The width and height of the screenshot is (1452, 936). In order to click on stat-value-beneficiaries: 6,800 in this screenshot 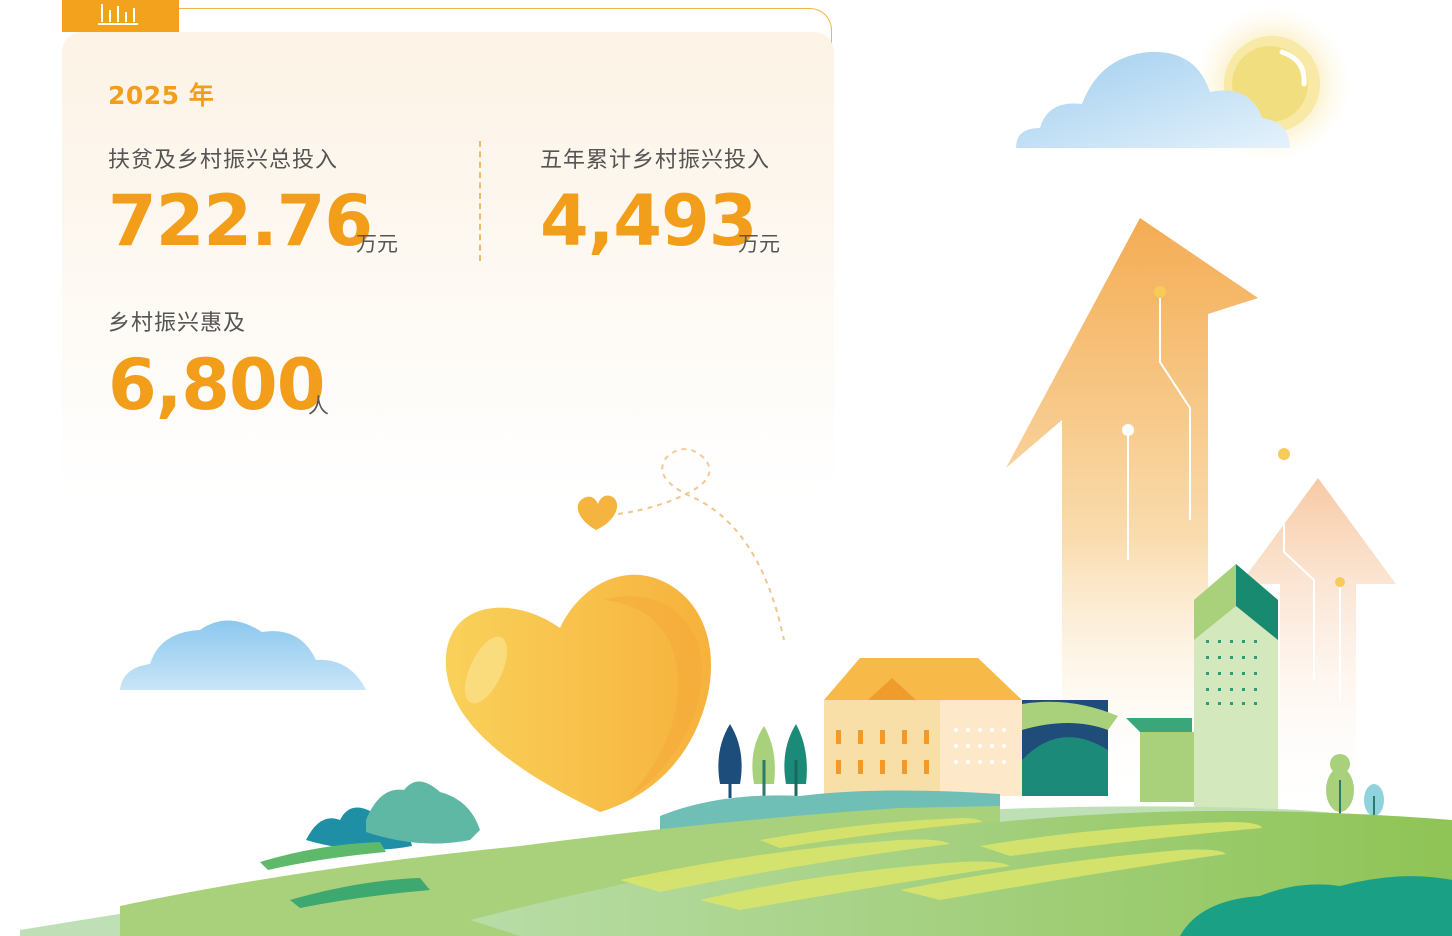, I will do `click(216, 385)`.